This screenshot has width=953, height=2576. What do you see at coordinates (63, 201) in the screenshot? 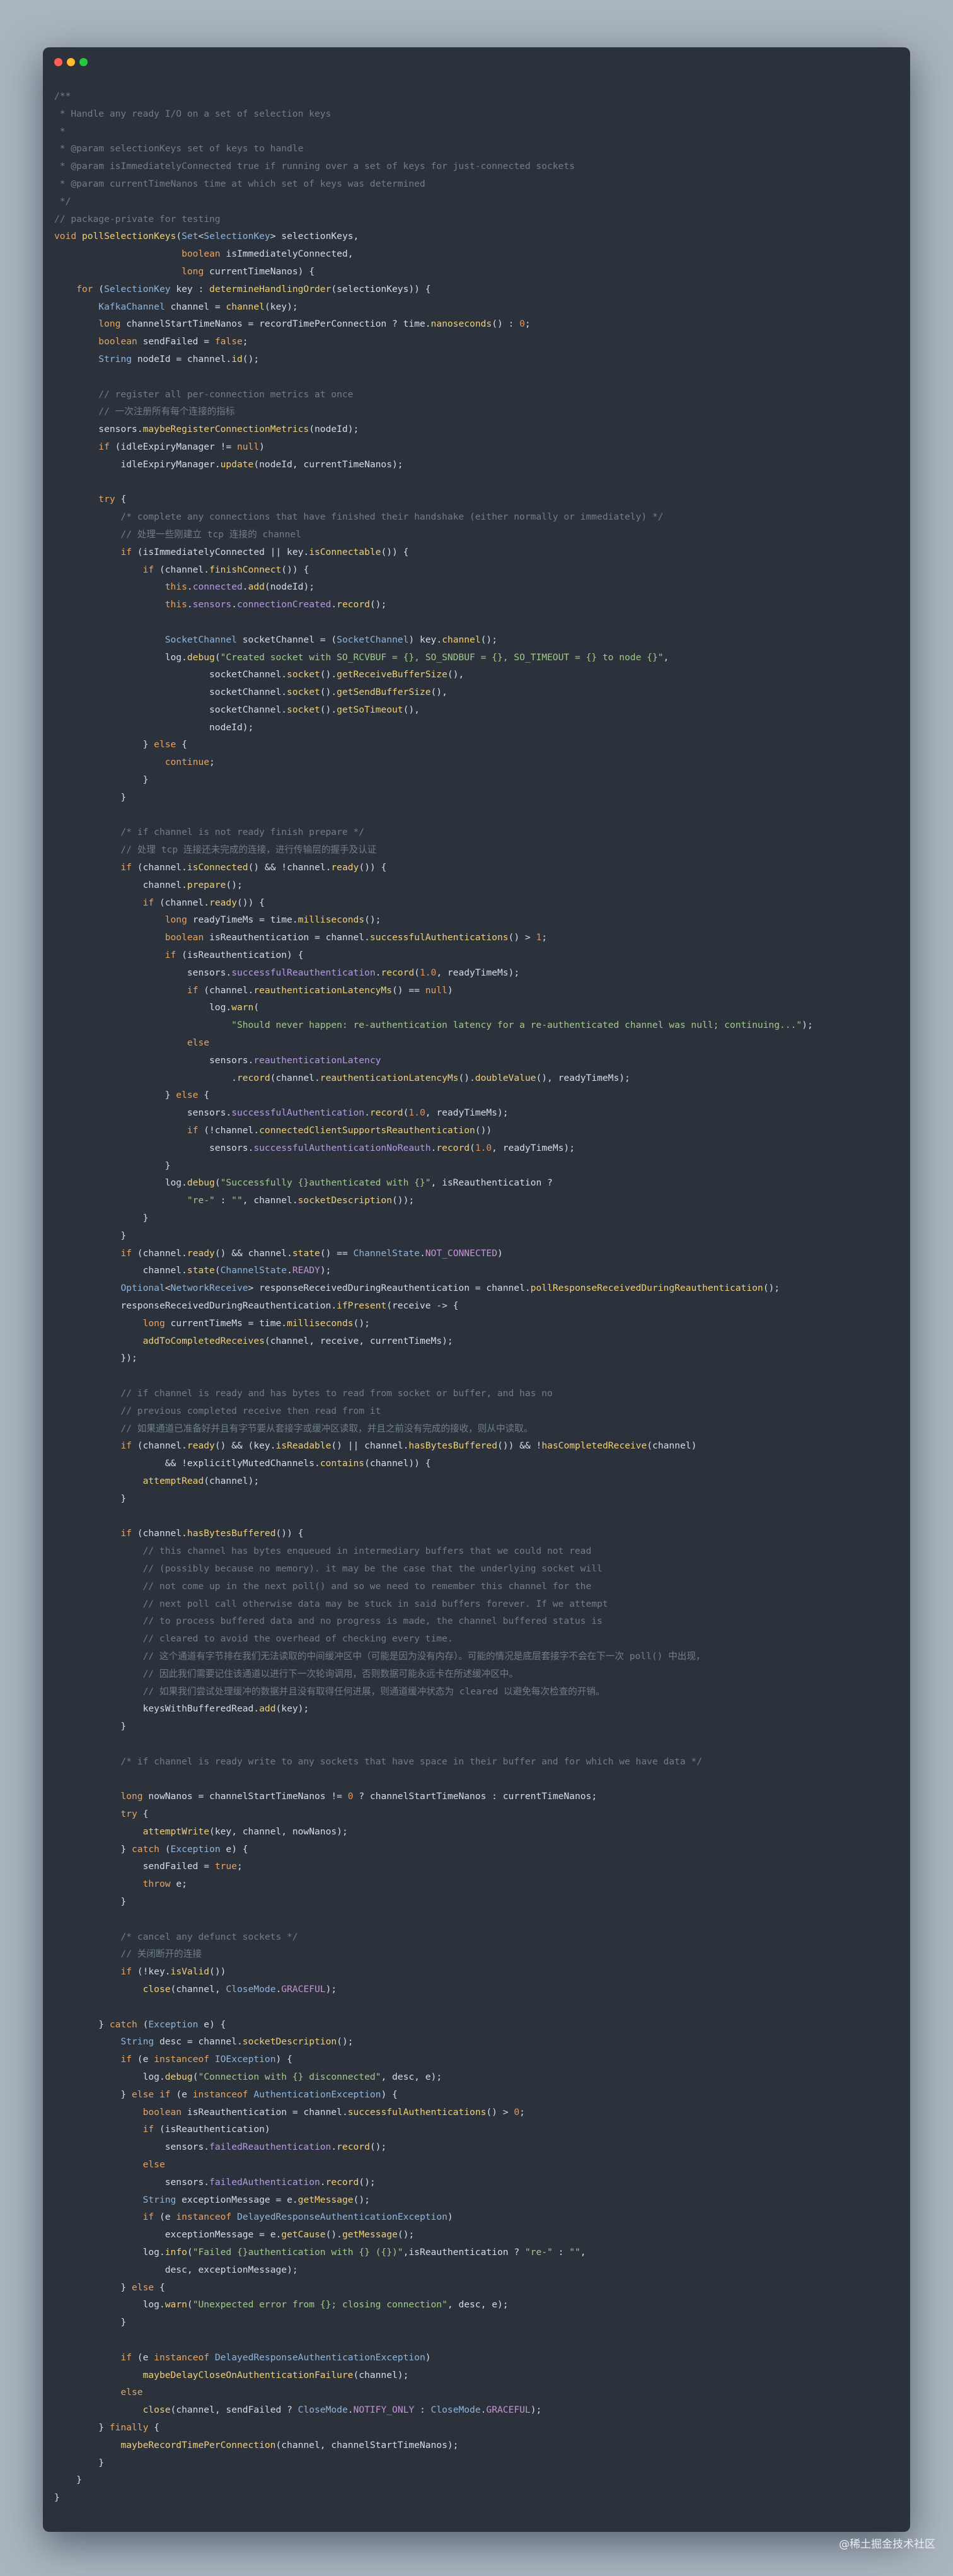
I see `code-line: */` at bounding box center [63, 201].